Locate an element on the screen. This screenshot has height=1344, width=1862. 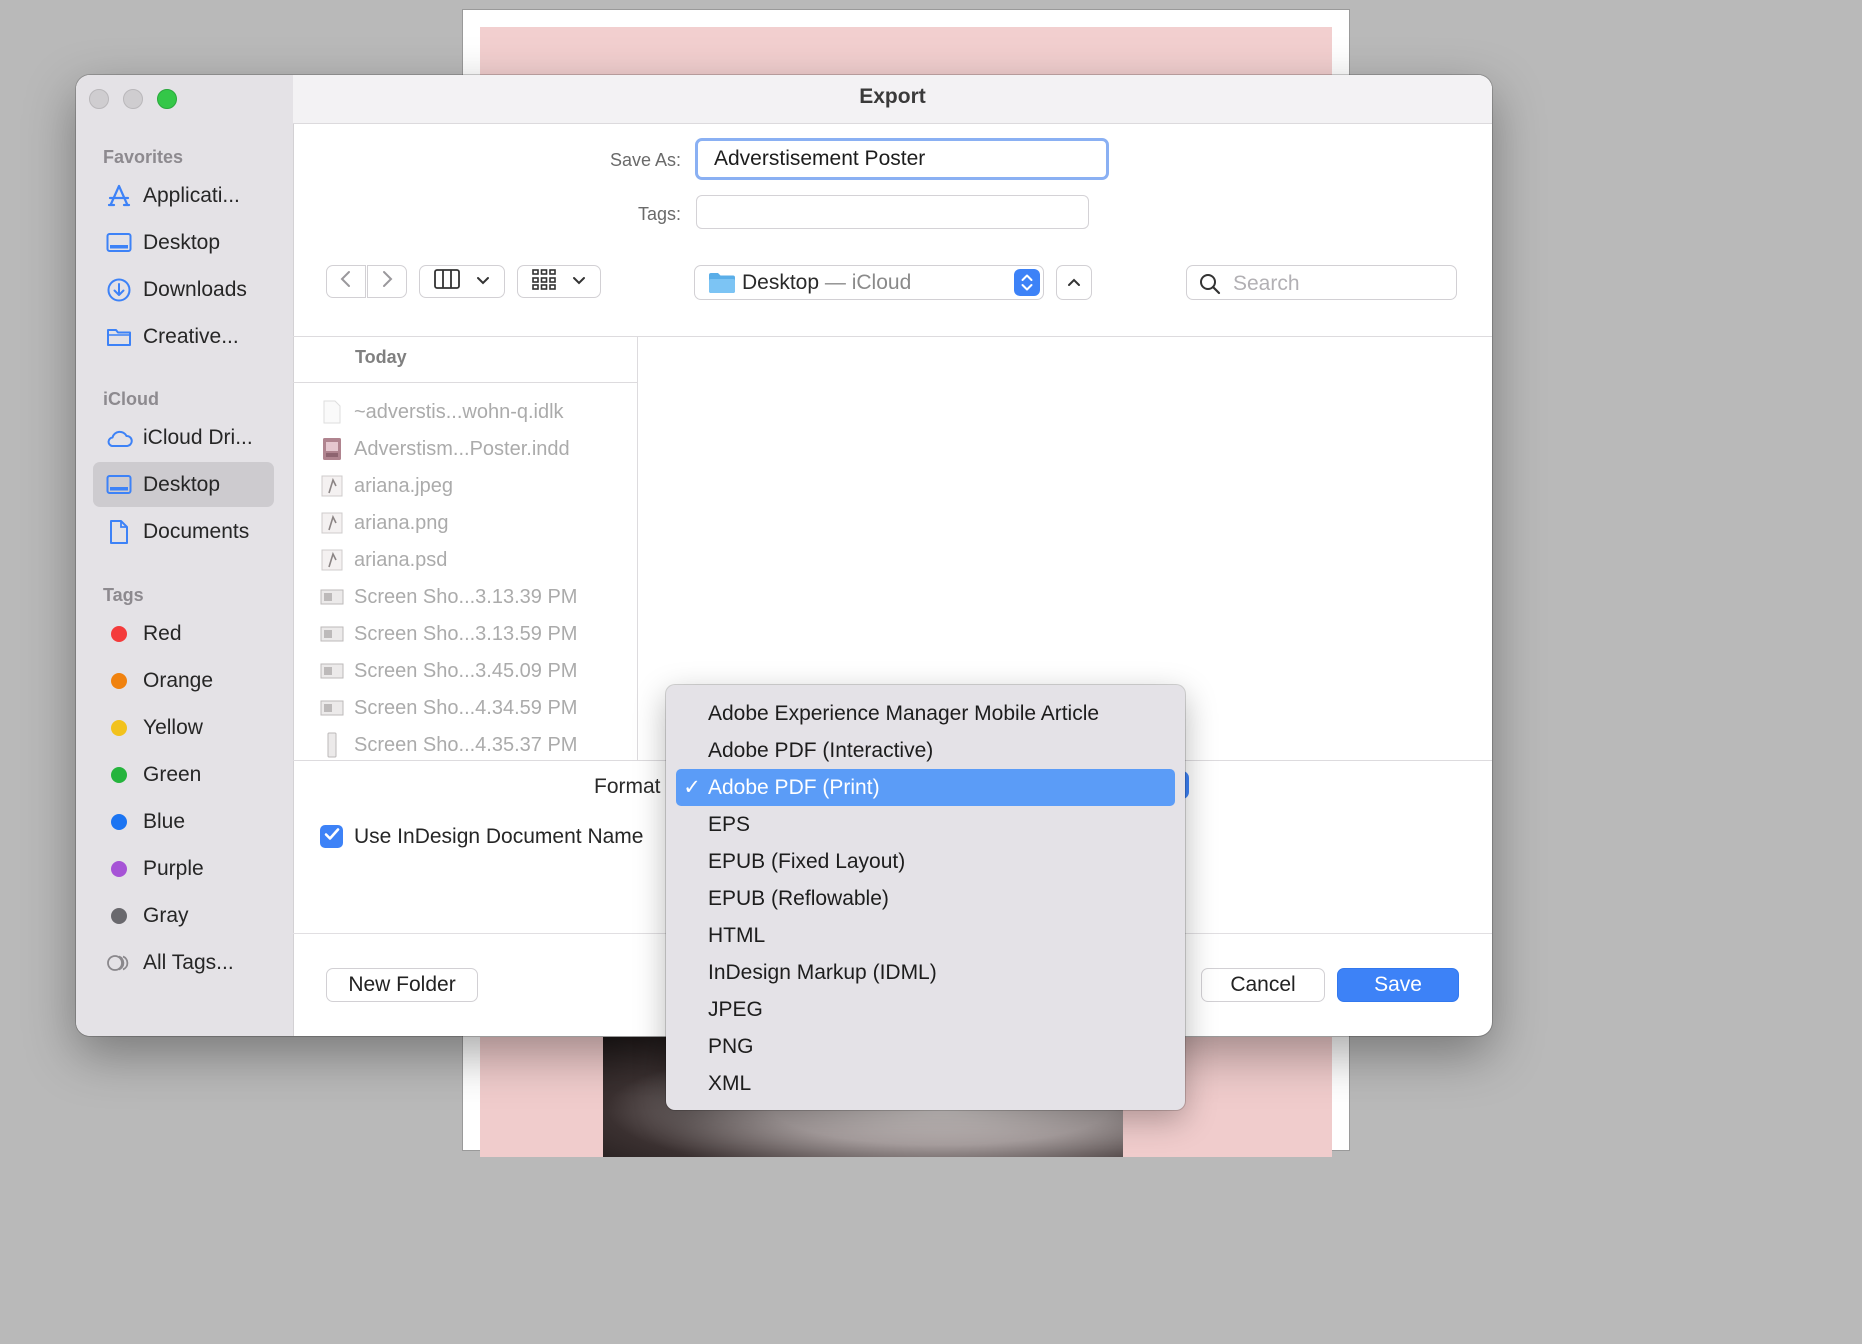
list-item: ariana.psd is located at coordinates (383, 560).